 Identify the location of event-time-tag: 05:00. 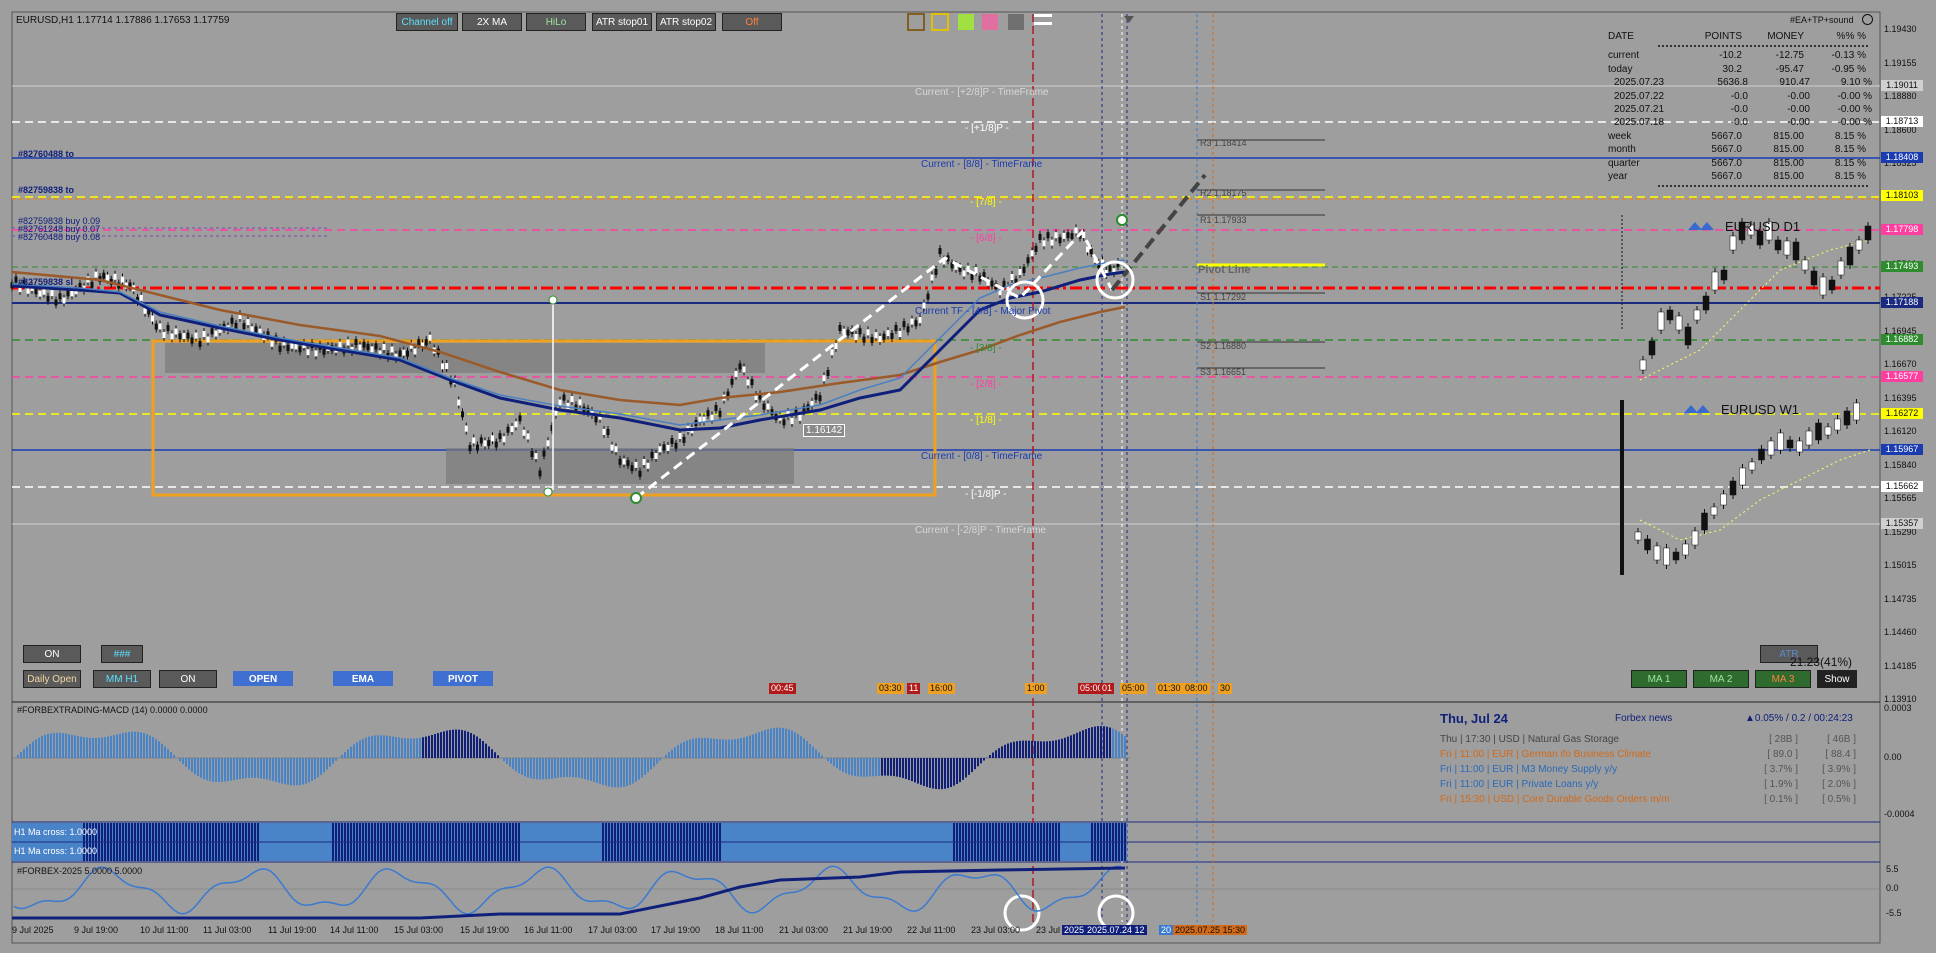
(1133, 688).